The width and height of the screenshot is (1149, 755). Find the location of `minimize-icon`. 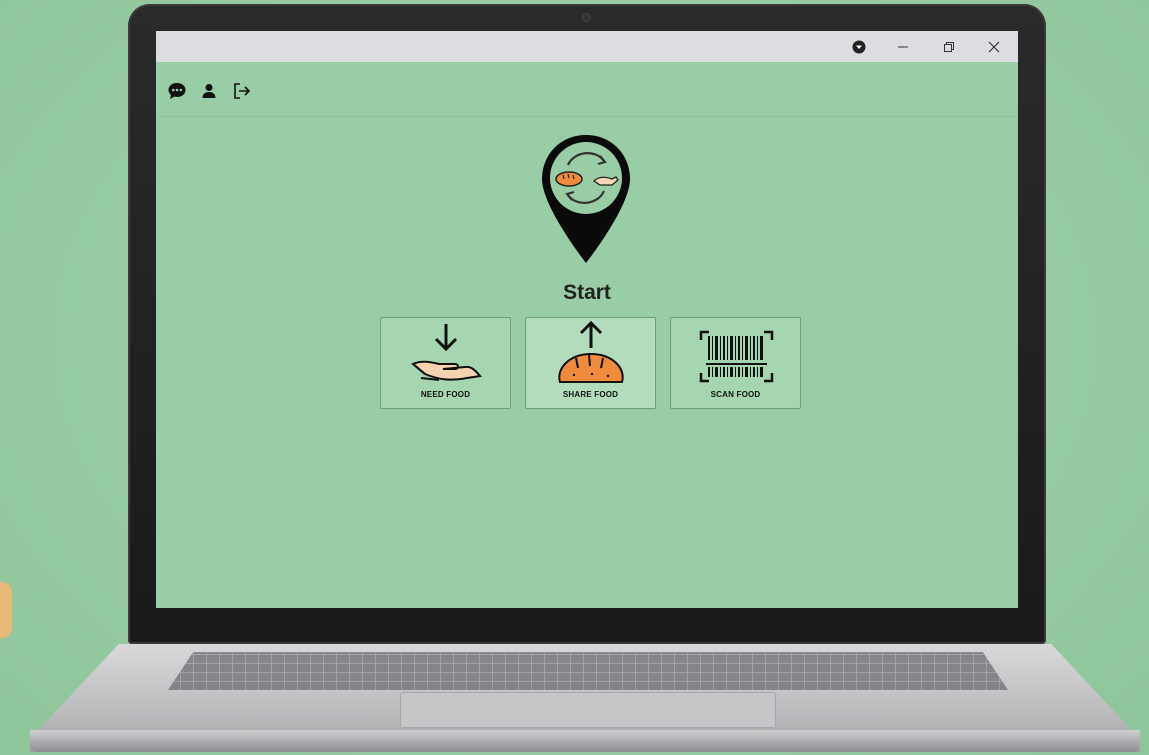

minimize-icon is located at coordinates (903, 46).